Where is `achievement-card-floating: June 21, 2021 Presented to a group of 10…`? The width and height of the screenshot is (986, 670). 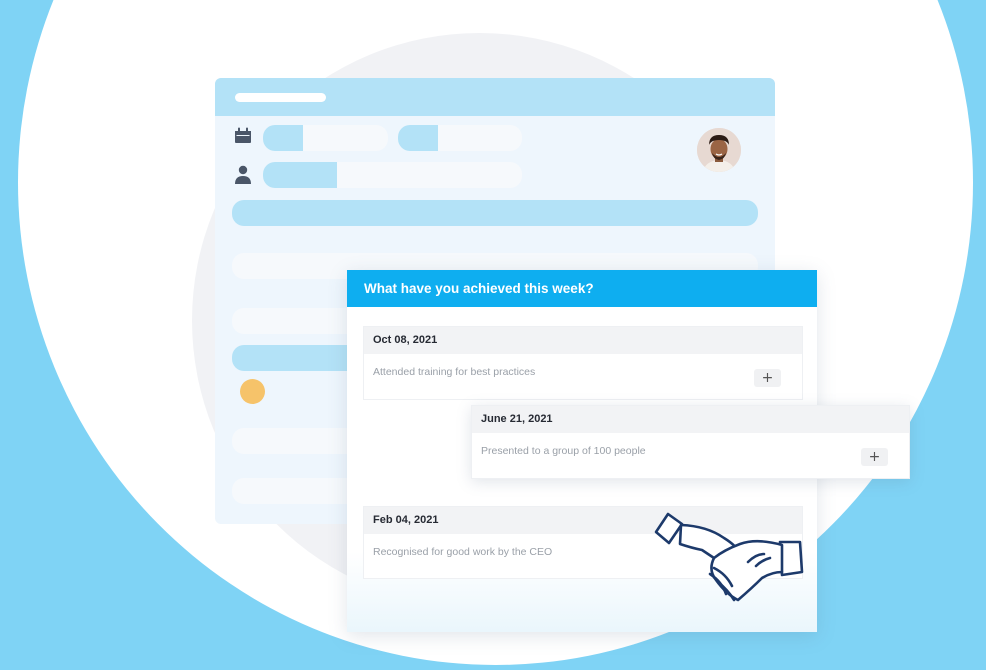 achievement-card-floating: June 21, 2021 Presented to a group of 10… is located at coordinates (690, 442).